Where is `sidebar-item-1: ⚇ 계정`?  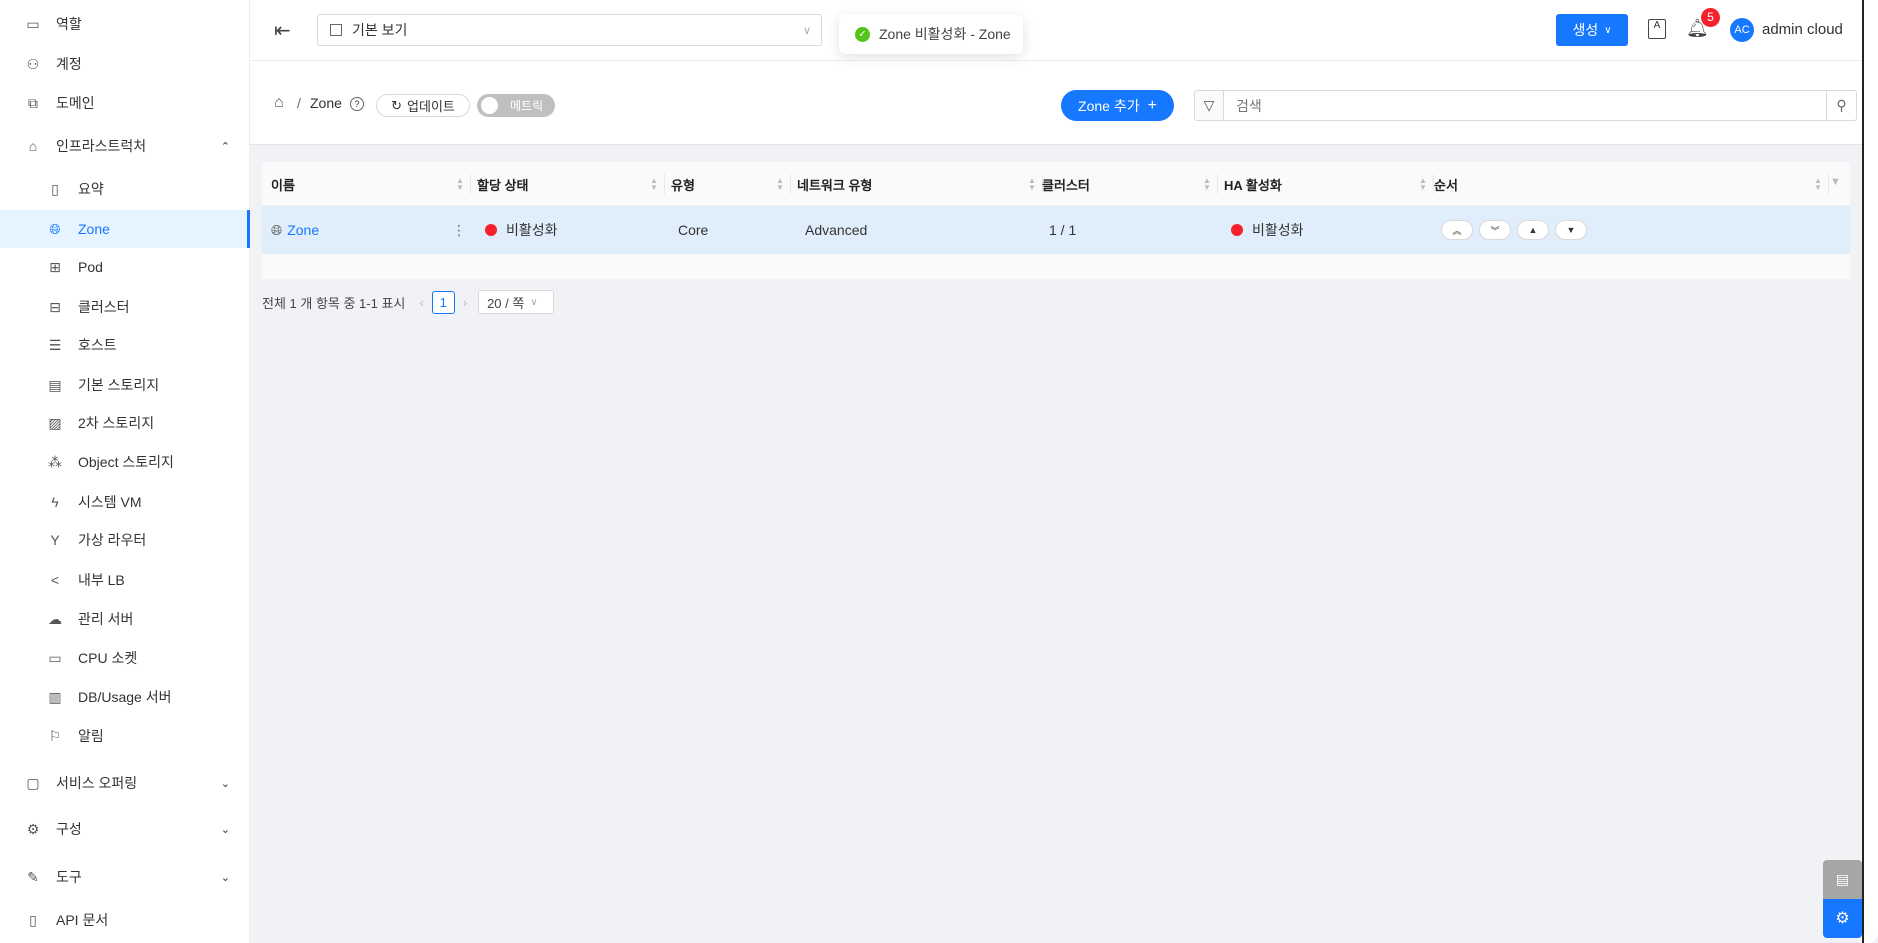
sidebar-item-1: ⚇ 계정 is located at coordinates (125, 64).